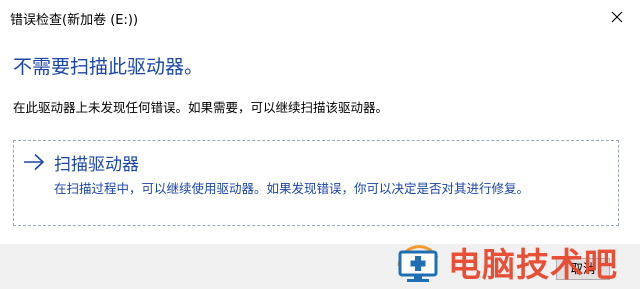 The width and height of the screenshot is (640, 289). Describe the element at coordinates (108, 67) in the screenshot. I see `status-heading: 不需要扫描此驱动器。` at that location.